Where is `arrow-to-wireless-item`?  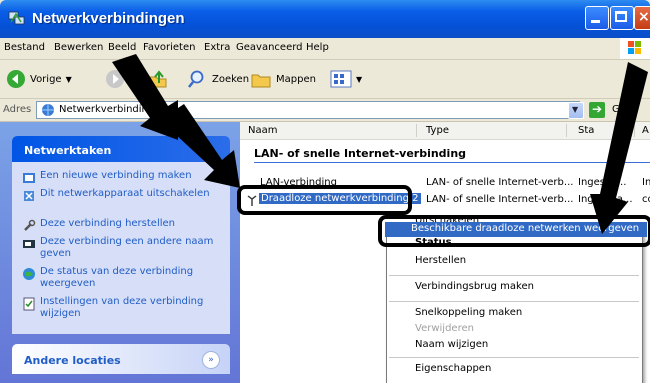
arrow-to-wireless-item is located at coordinates (200, 146).